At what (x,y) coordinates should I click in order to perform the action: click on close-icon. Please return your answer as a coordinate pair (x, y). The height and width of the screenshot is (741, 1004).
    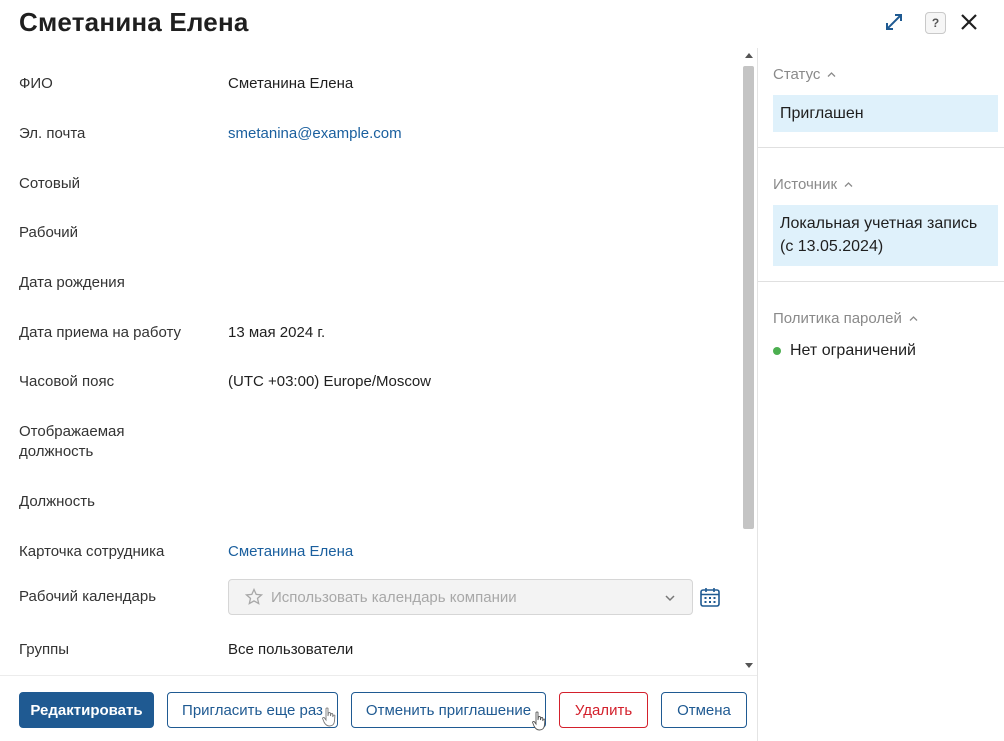
    Looking at the image, I should click on (969, 22).